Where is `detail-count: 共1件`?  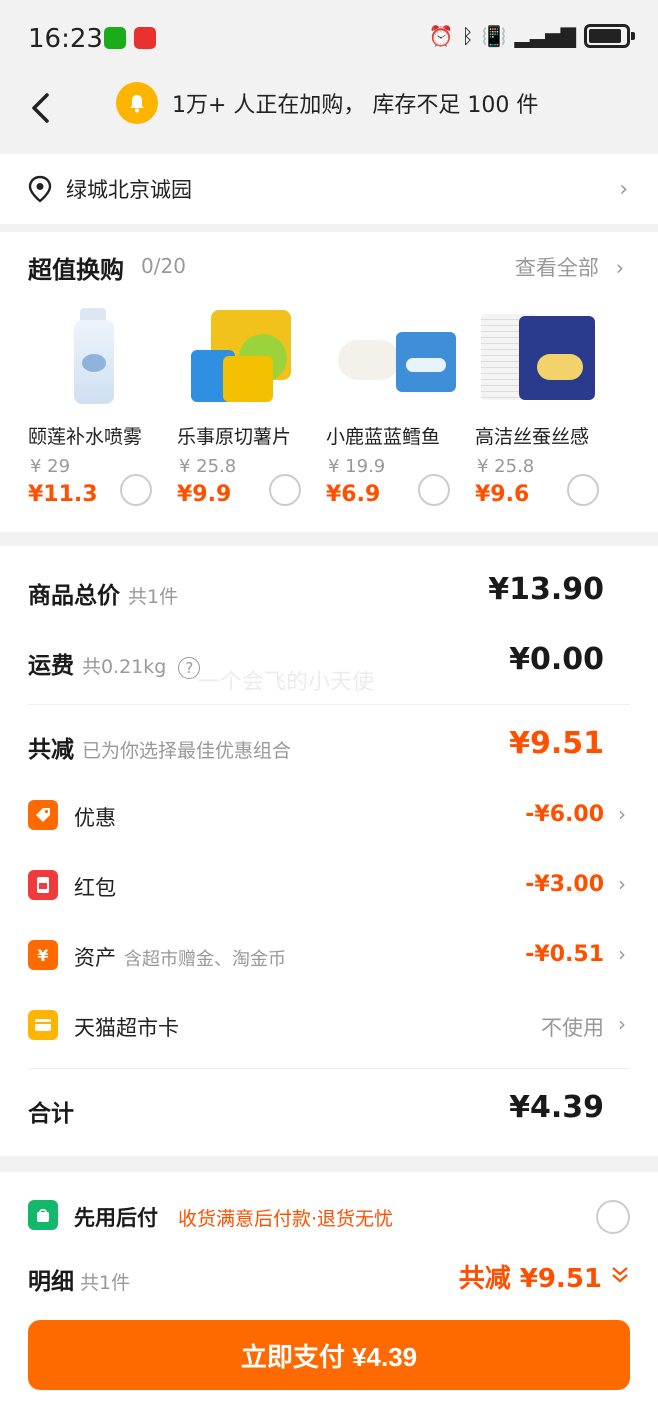 detail-count: 共1件 is located at coordinates (105, 1283).